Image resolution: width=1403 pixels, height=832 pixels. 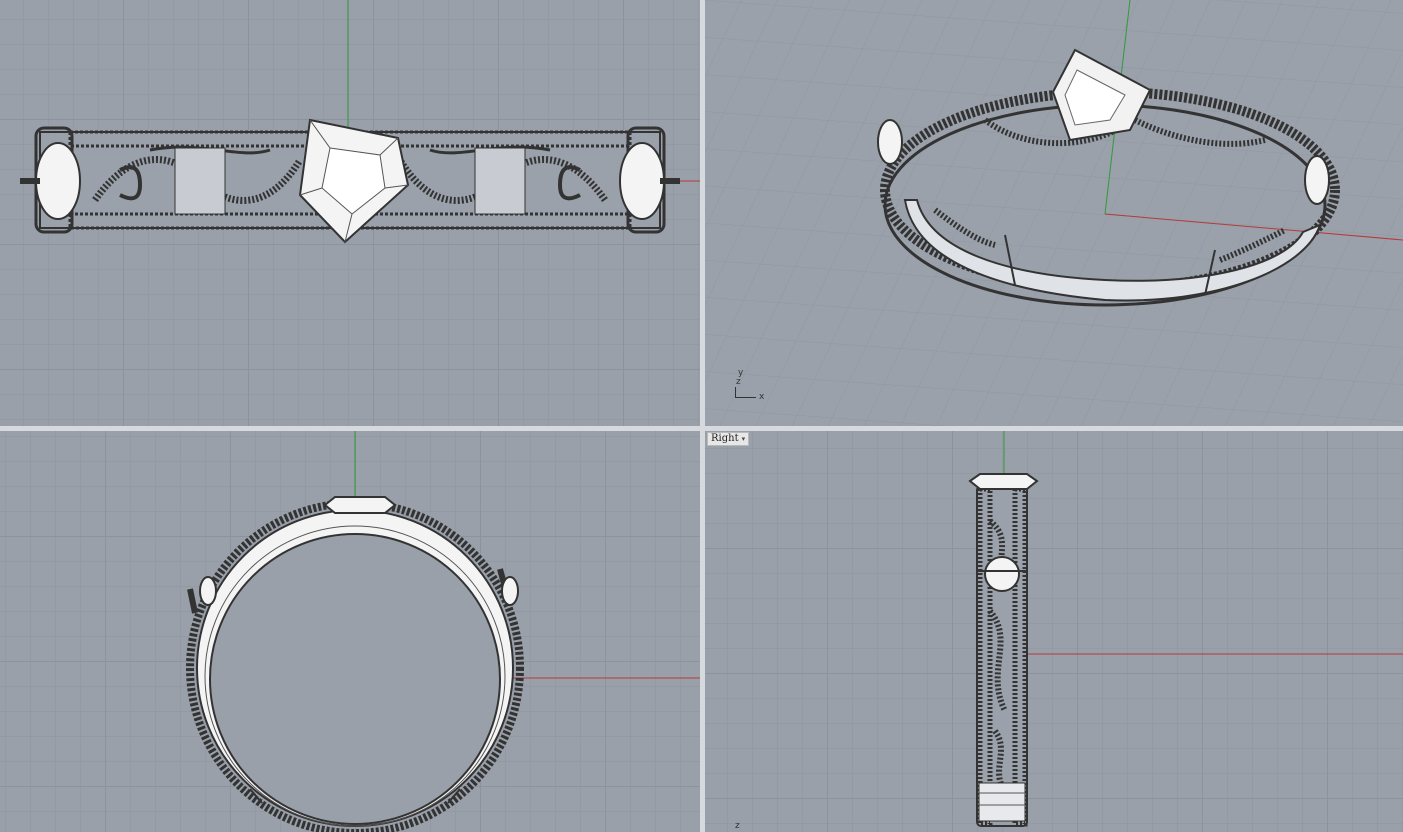 I want to click on top-view-canvas, so click(x=360, y=122).